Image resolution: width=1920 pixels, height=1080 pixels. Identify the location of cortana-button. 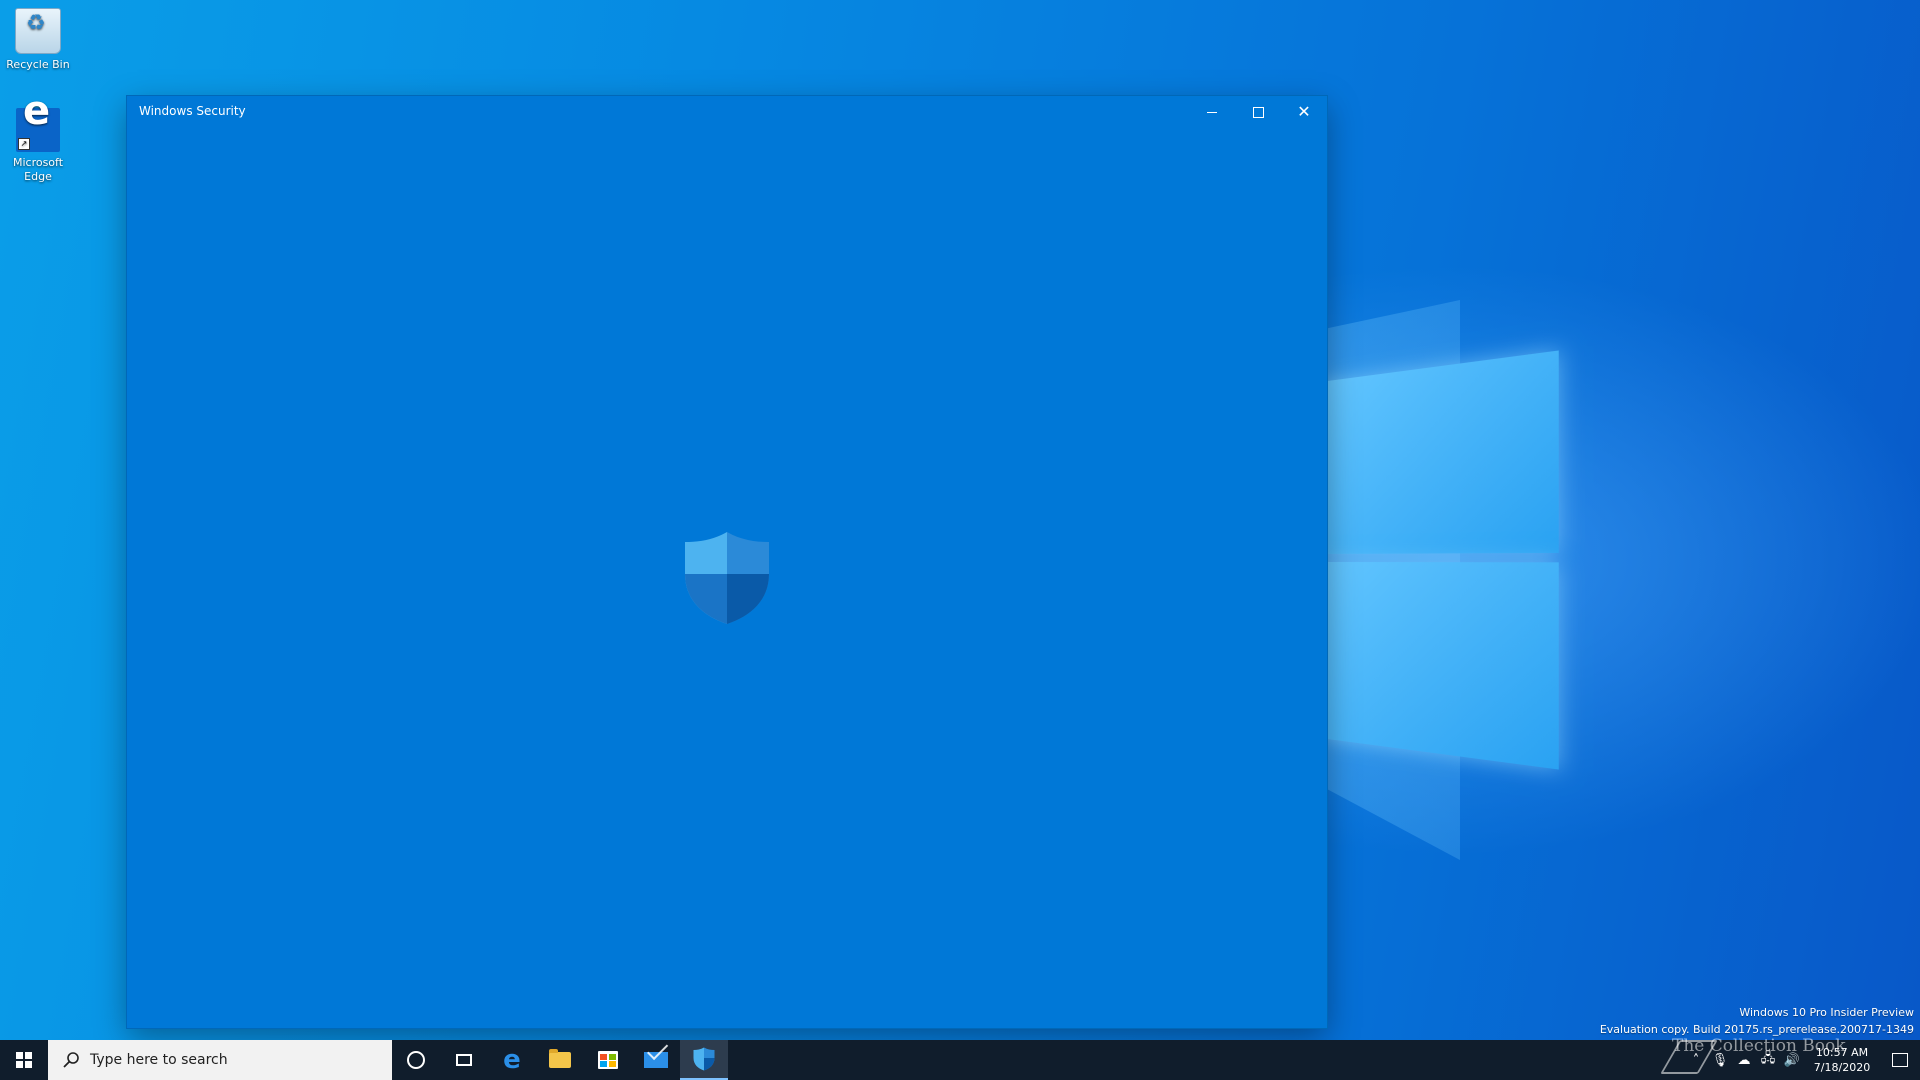
(416, 1060).